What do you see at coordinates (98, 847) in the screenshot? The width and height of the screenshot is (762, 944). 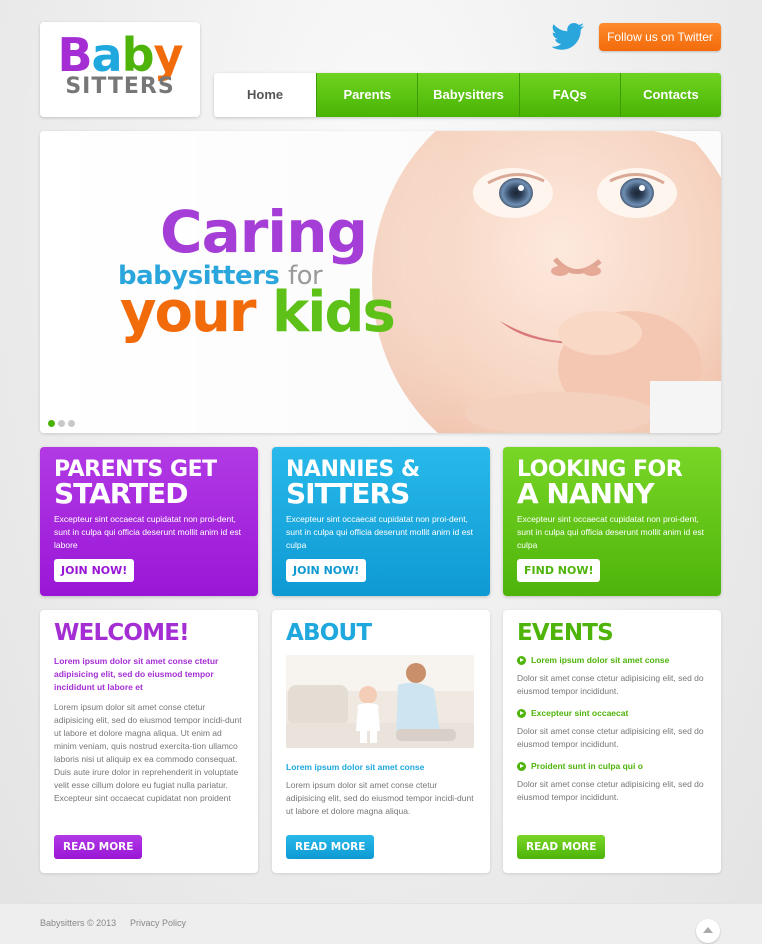 I see `welcome-read-more-button: READ MORE` at bounding box center [98, 847].